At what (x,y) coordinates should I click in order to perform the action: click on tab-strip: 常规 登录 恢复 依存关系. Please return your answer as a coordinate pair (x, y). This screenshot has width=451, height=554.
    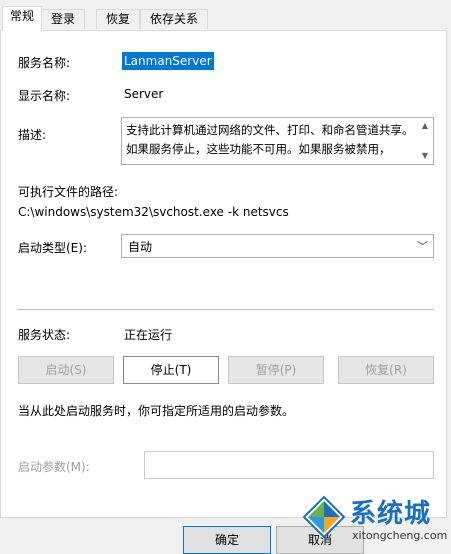
    Looking at the image, I should click on (225, 15).